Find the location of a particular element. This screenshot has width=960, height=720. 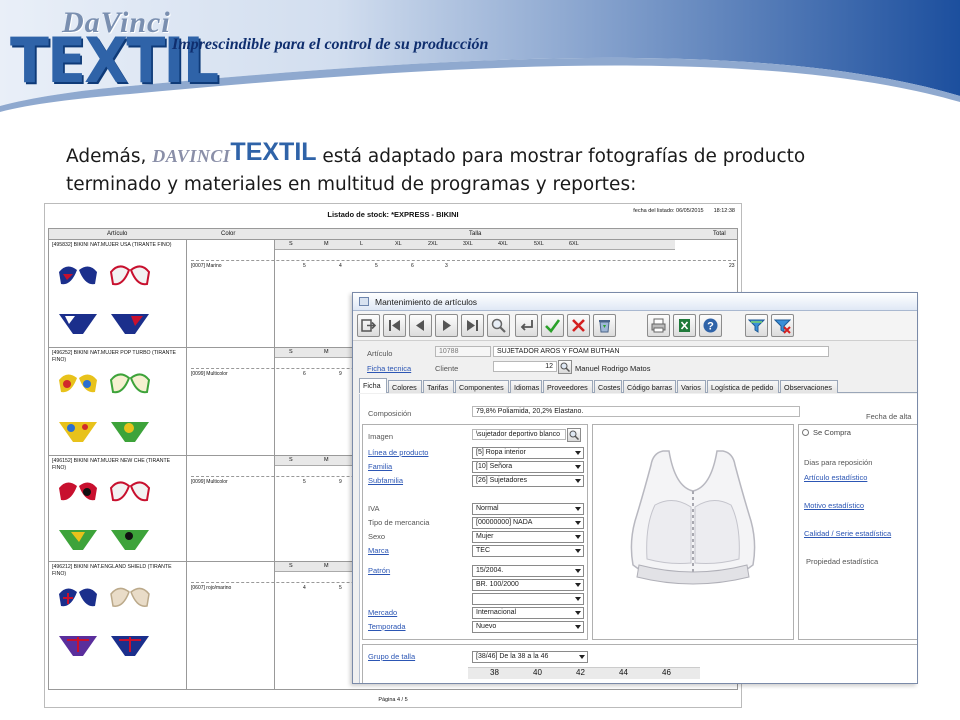

filter-button is located at coordinates (756, 325).